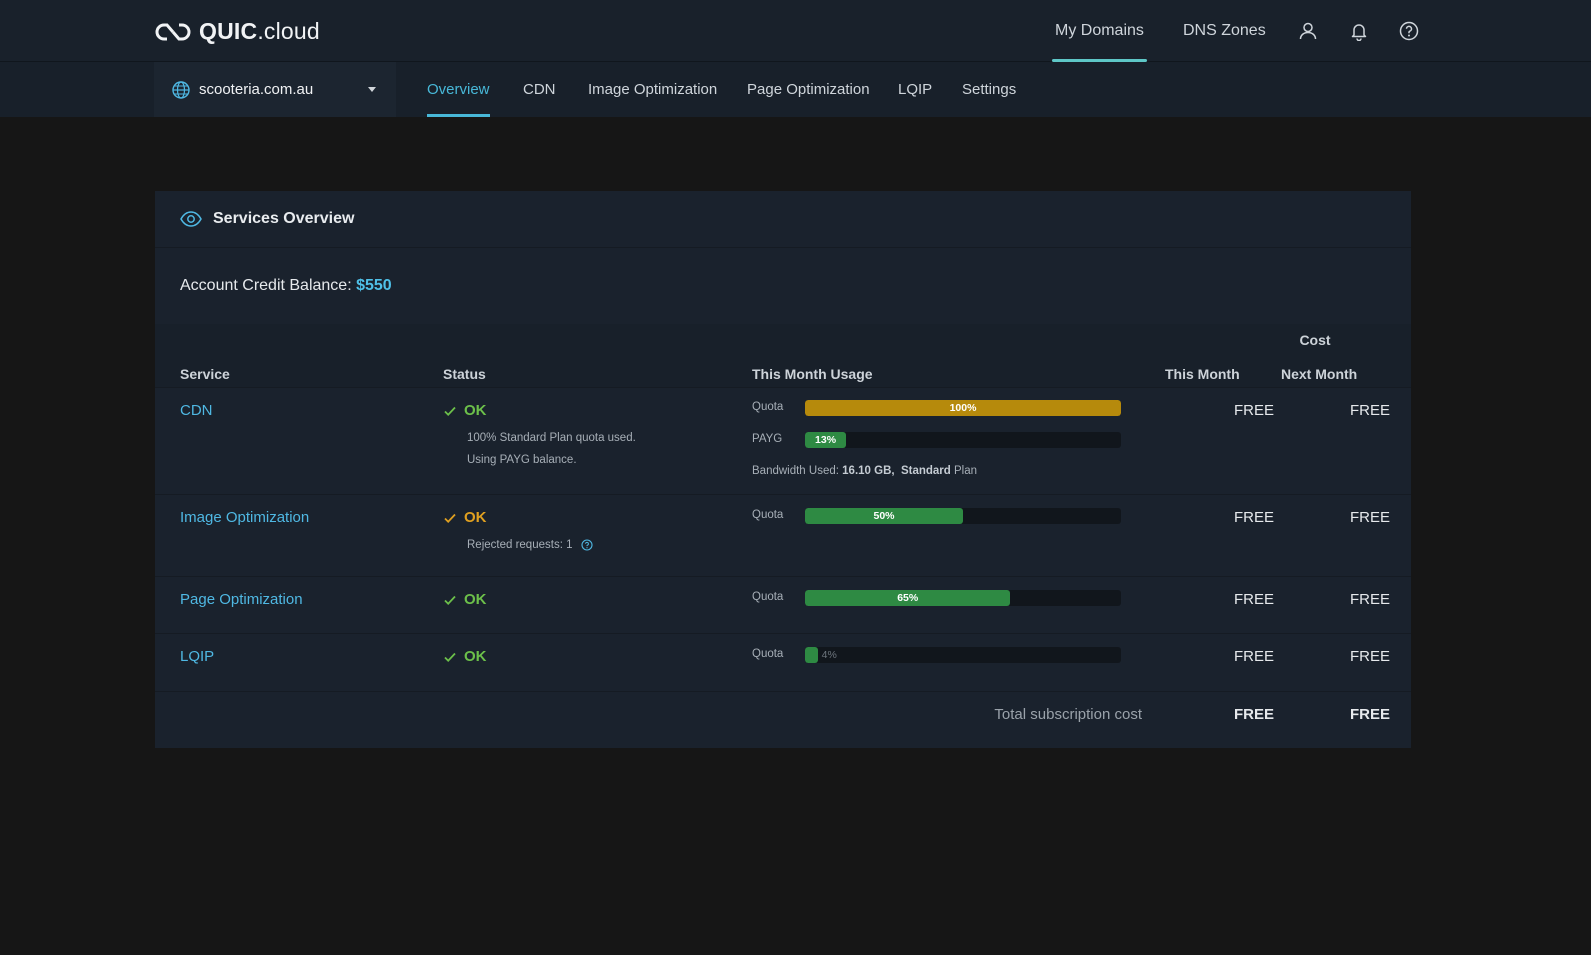 The image size is (1591, 955). I want to click on quota-progress-bar: 100%, so click(963, 408).